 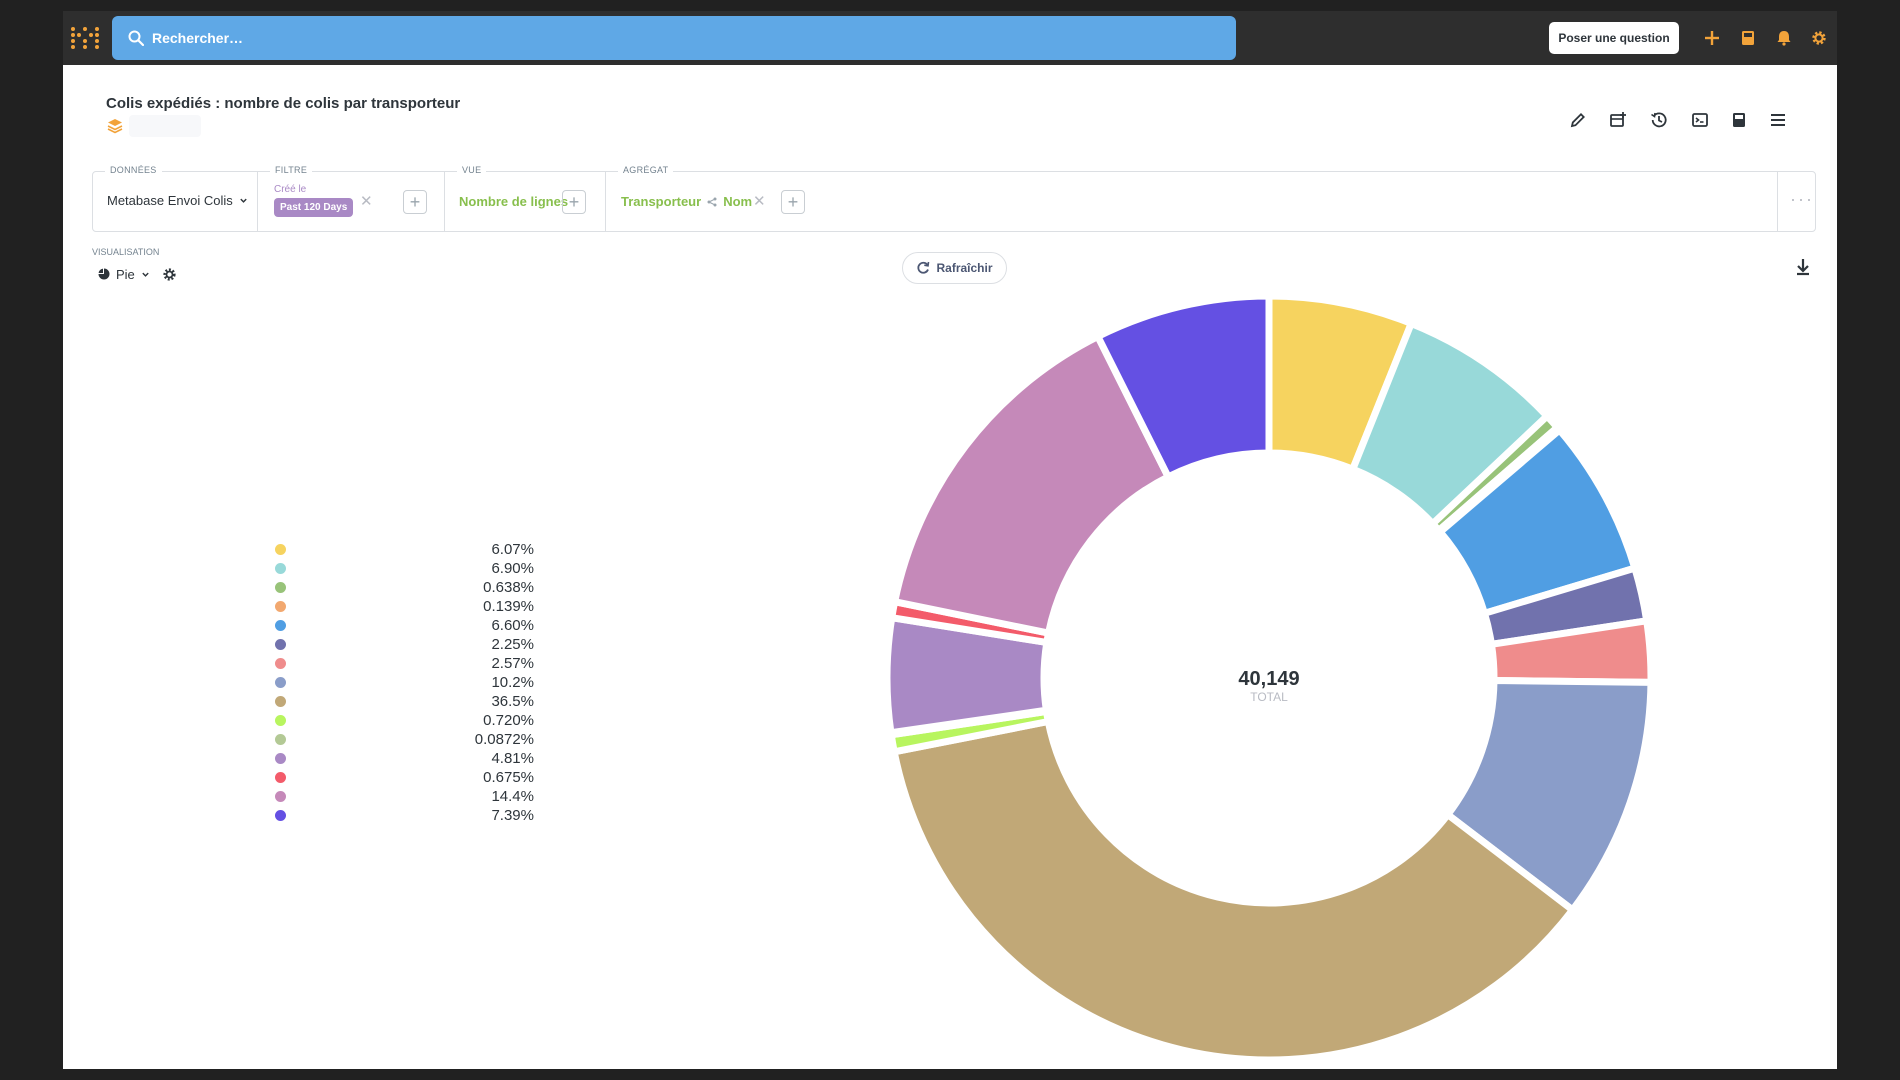 I want to click on legend-percent: 14.4%, so click(x=512, y=796).